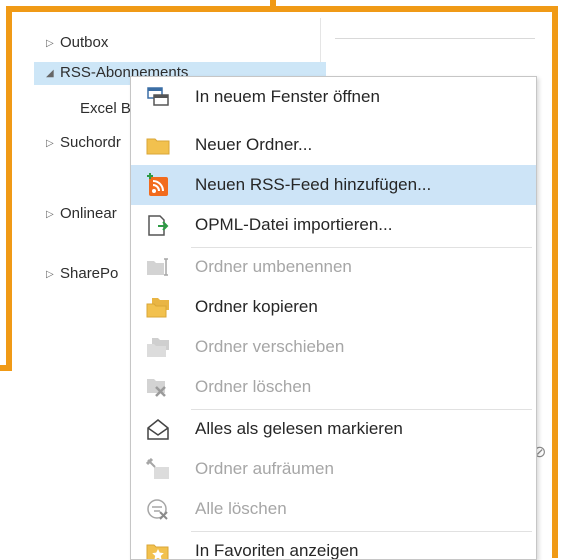  Describe the element at coordinates (158, 97) in the screenshot. I see `new-window-icon` at that location.